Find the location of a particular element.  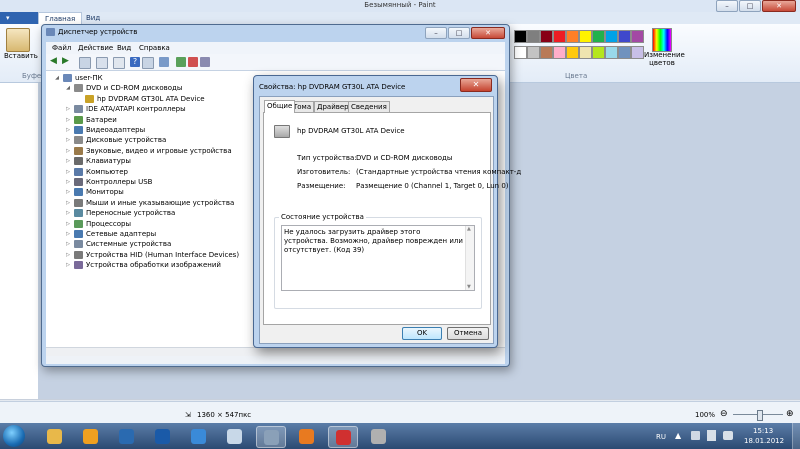

dm-minimize-button: – is located at coordinates (436, 33).